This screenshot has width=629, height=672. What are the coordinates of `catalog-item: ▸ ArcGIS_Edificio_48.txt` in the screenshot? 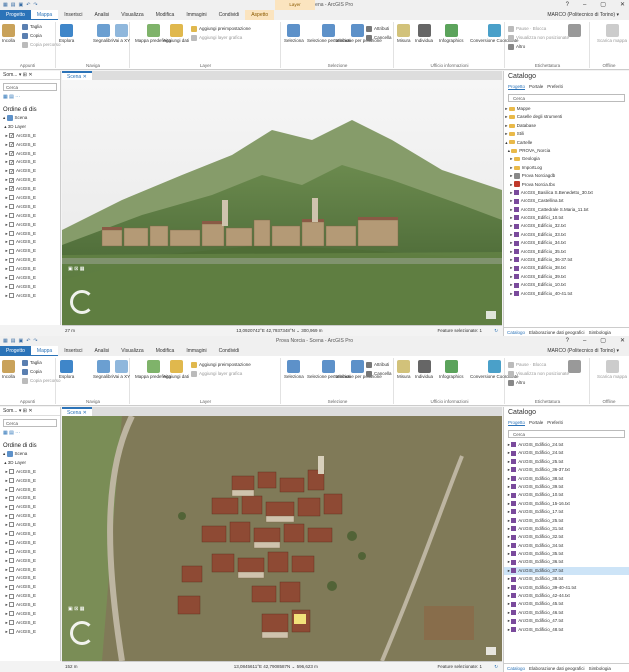 It's located at (566, 630).